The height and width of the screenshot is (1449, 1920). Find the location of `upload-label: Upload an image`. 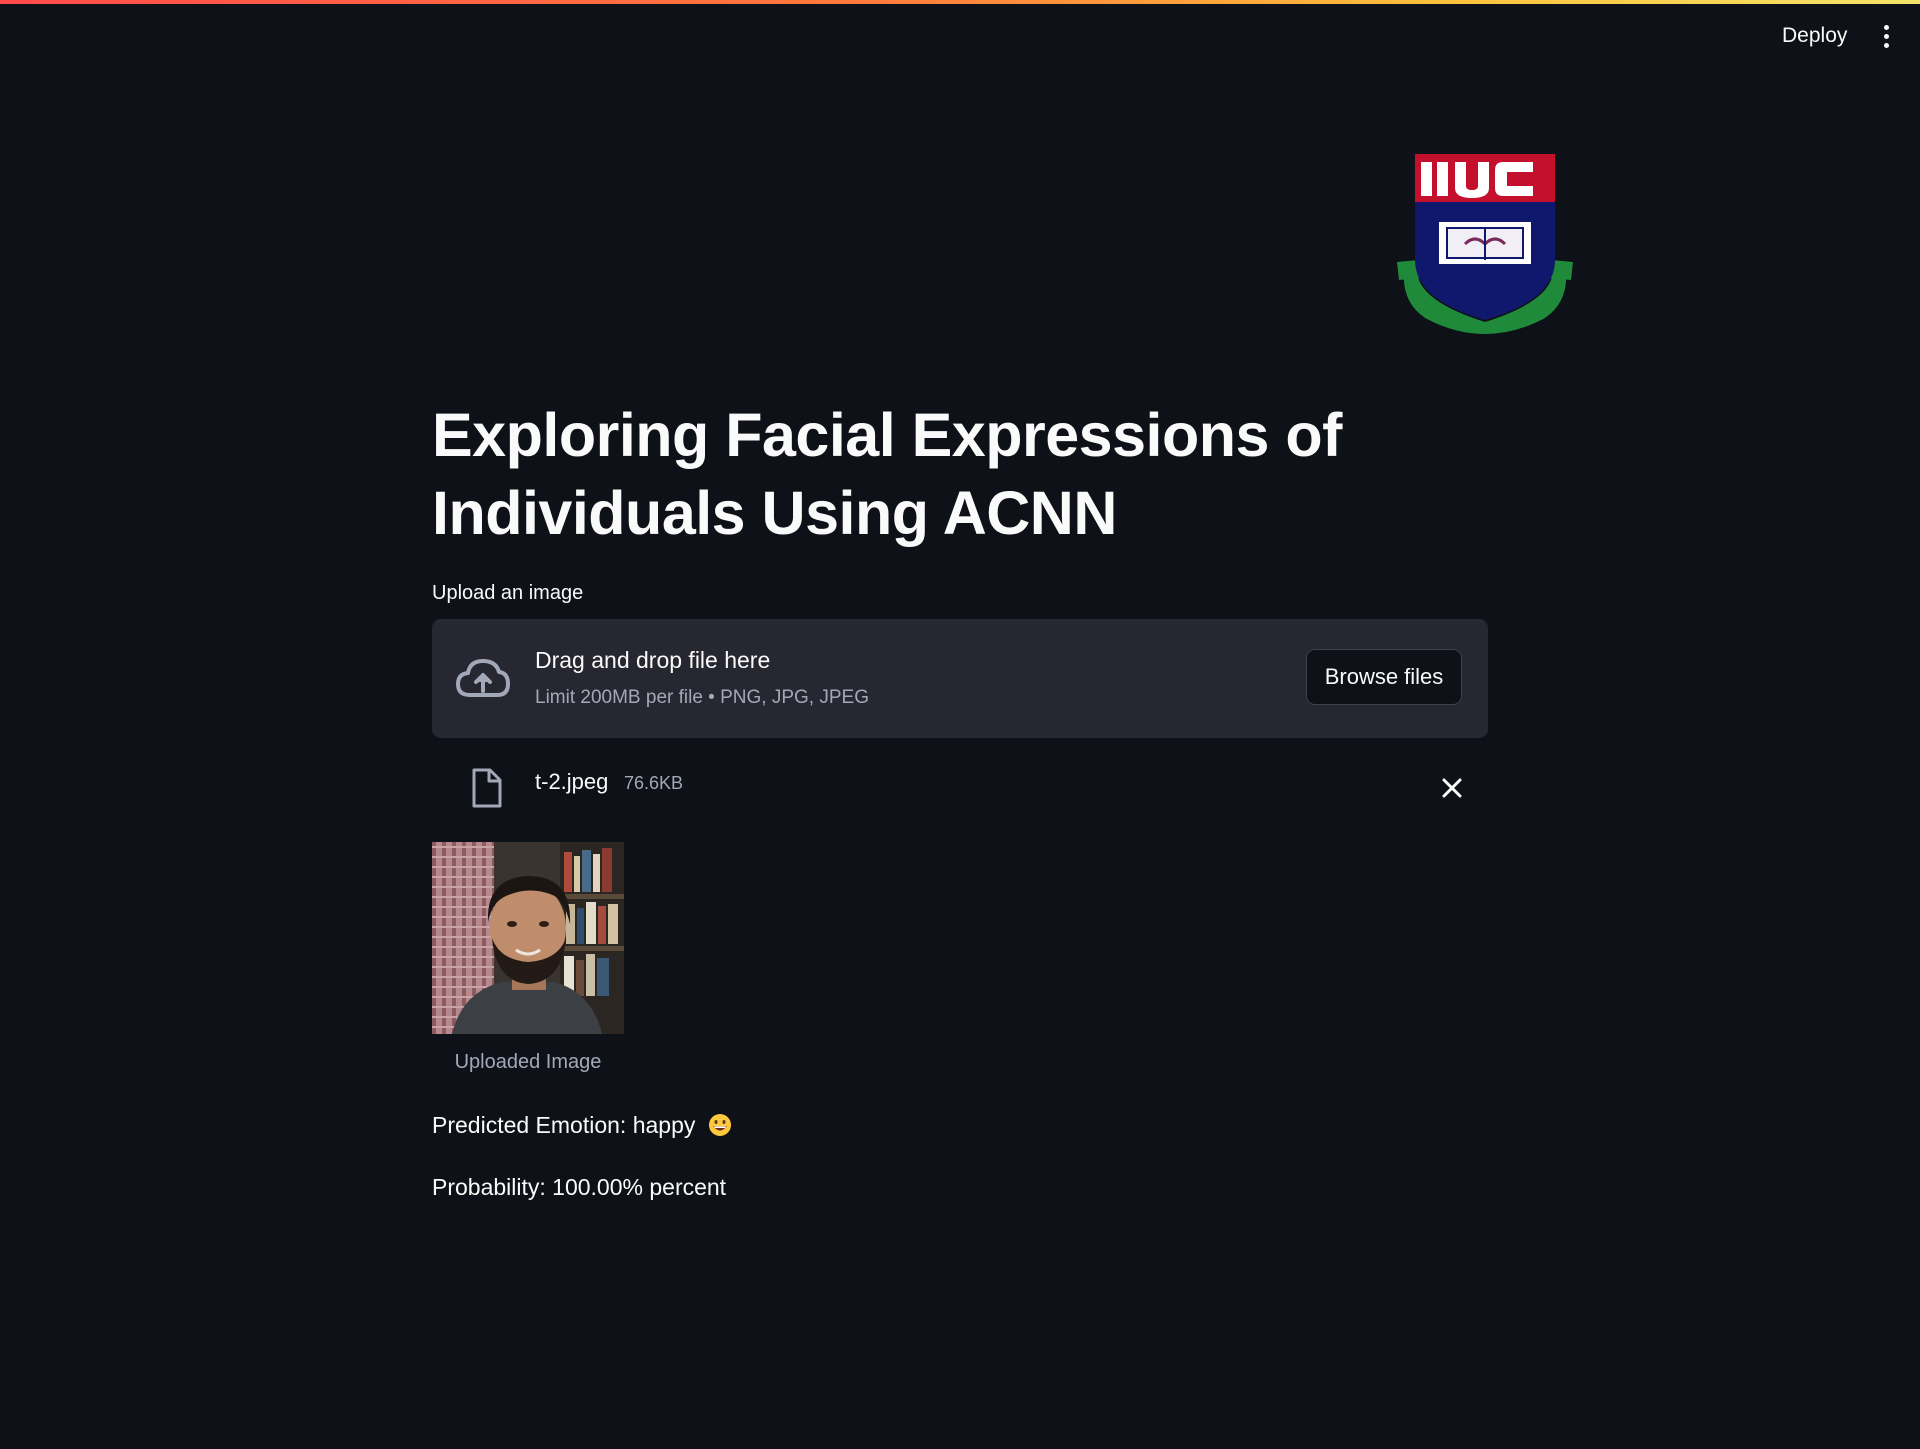

upload-label: Upload an image is located at coordinates (508, 593).